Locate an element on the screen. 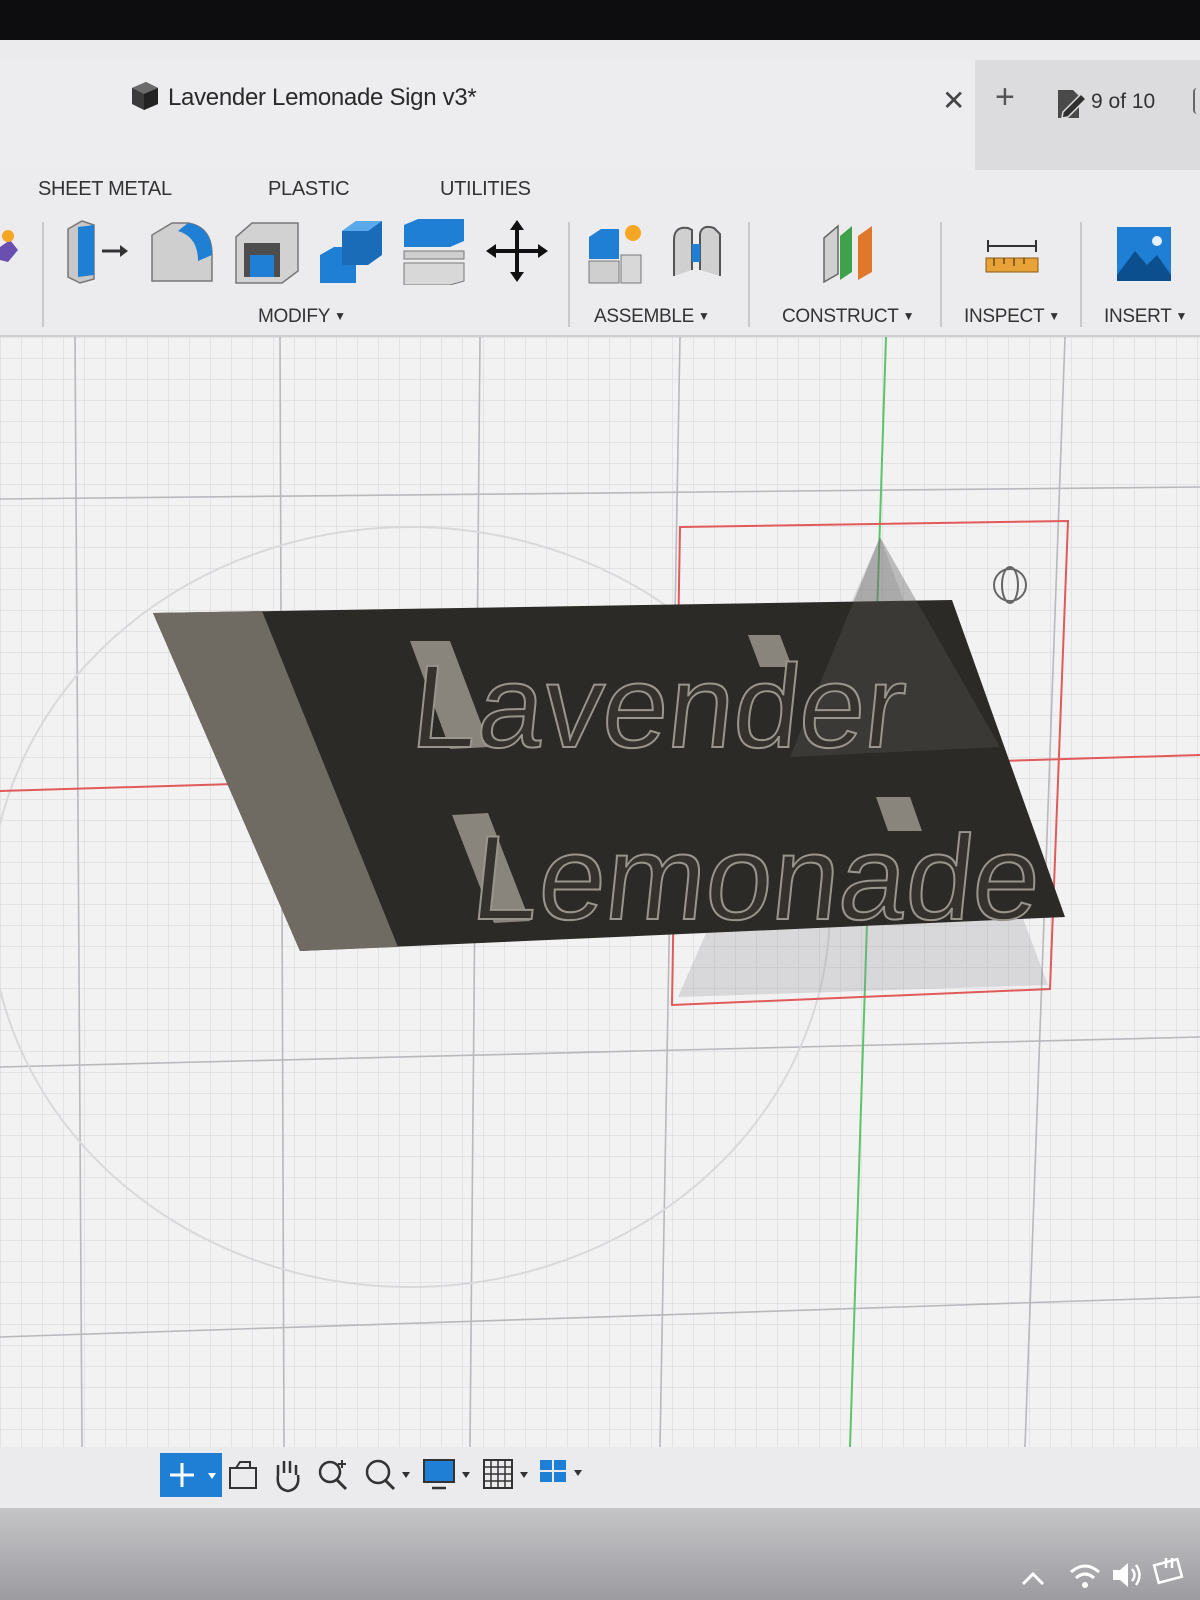 This screenshot has height=1600, width=1200. new-tab-icon: + is located at coordinates (1005, 97).